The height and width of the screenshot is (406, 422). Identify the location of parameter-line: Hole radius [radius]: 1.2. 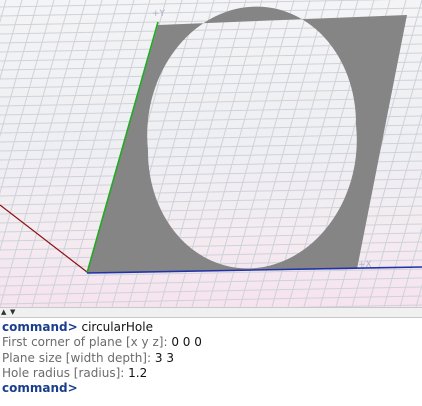
(211, 373).